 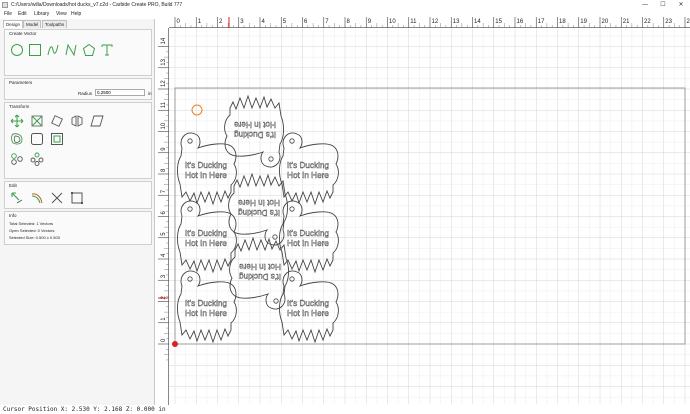 I want to click on ruler-label-x: 12, so click(x=435, y=22).